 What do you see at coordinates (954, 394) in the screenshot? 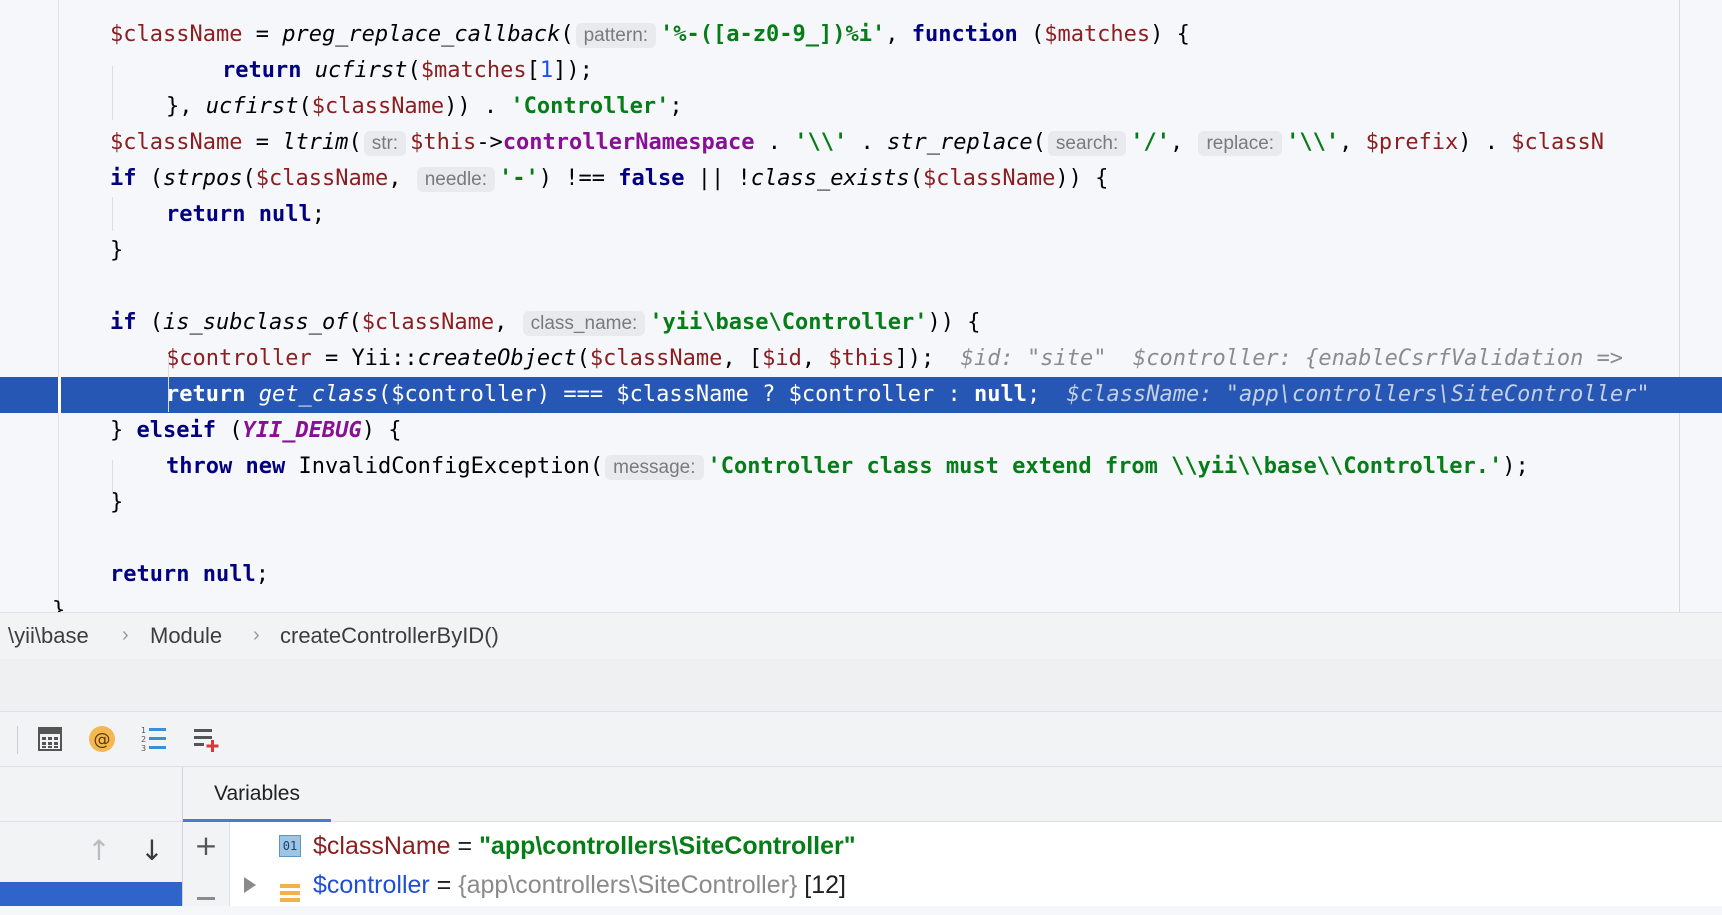
I see `code-token: :` at bounding box center [954, 394].